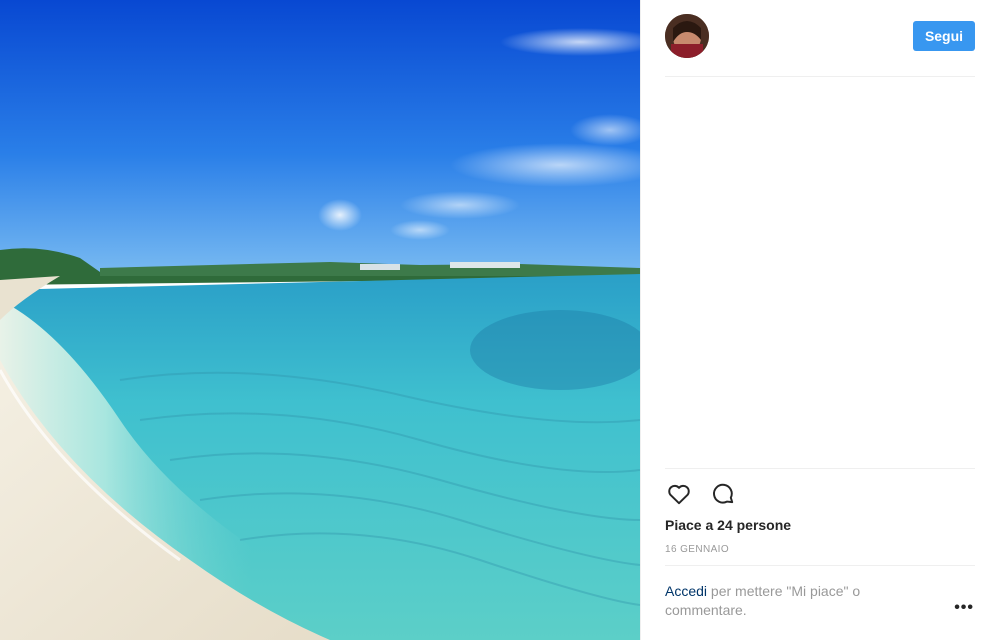  I want to click on avatar, so click(687, 36).